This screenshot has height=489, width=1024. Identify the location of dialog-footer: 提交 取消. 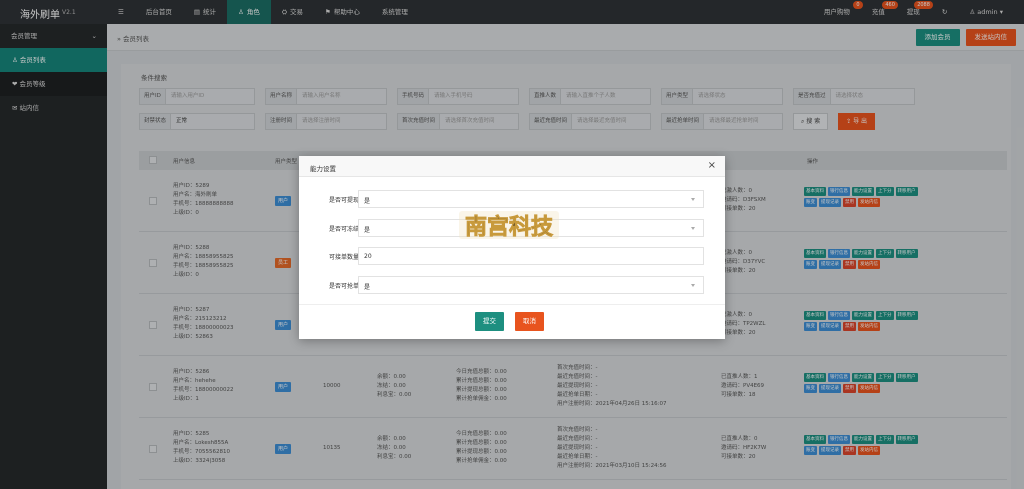
(512, 321).